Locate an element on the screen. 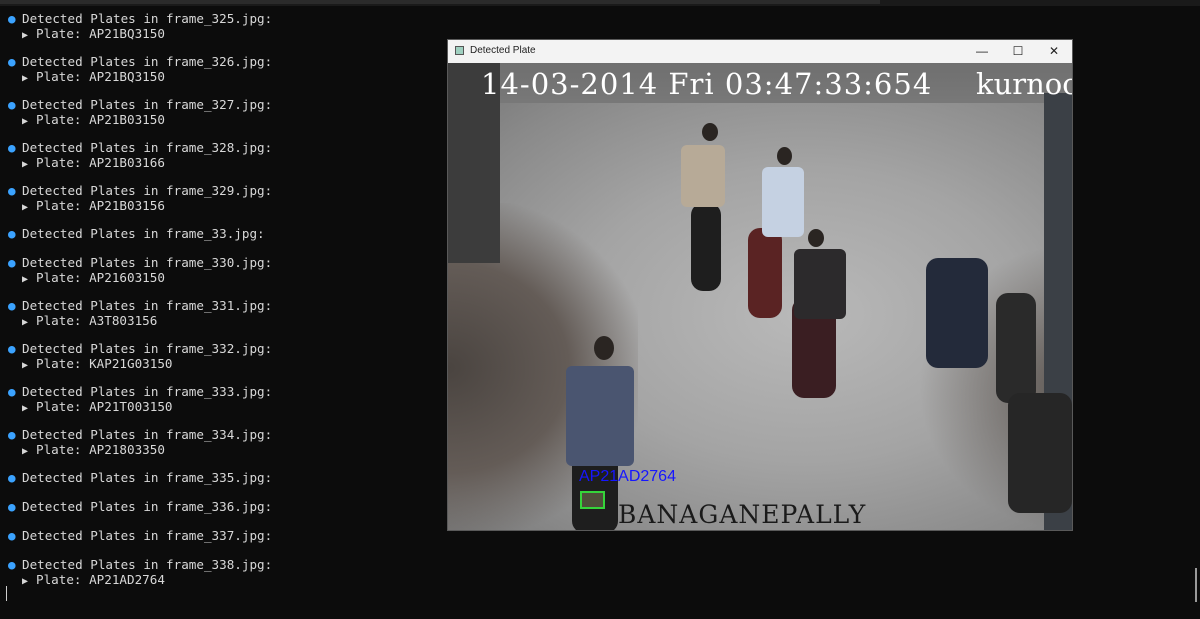  entry-heading-line: ● Detected Plates in frame_338.jpg: is located at coordinates (140, 565).